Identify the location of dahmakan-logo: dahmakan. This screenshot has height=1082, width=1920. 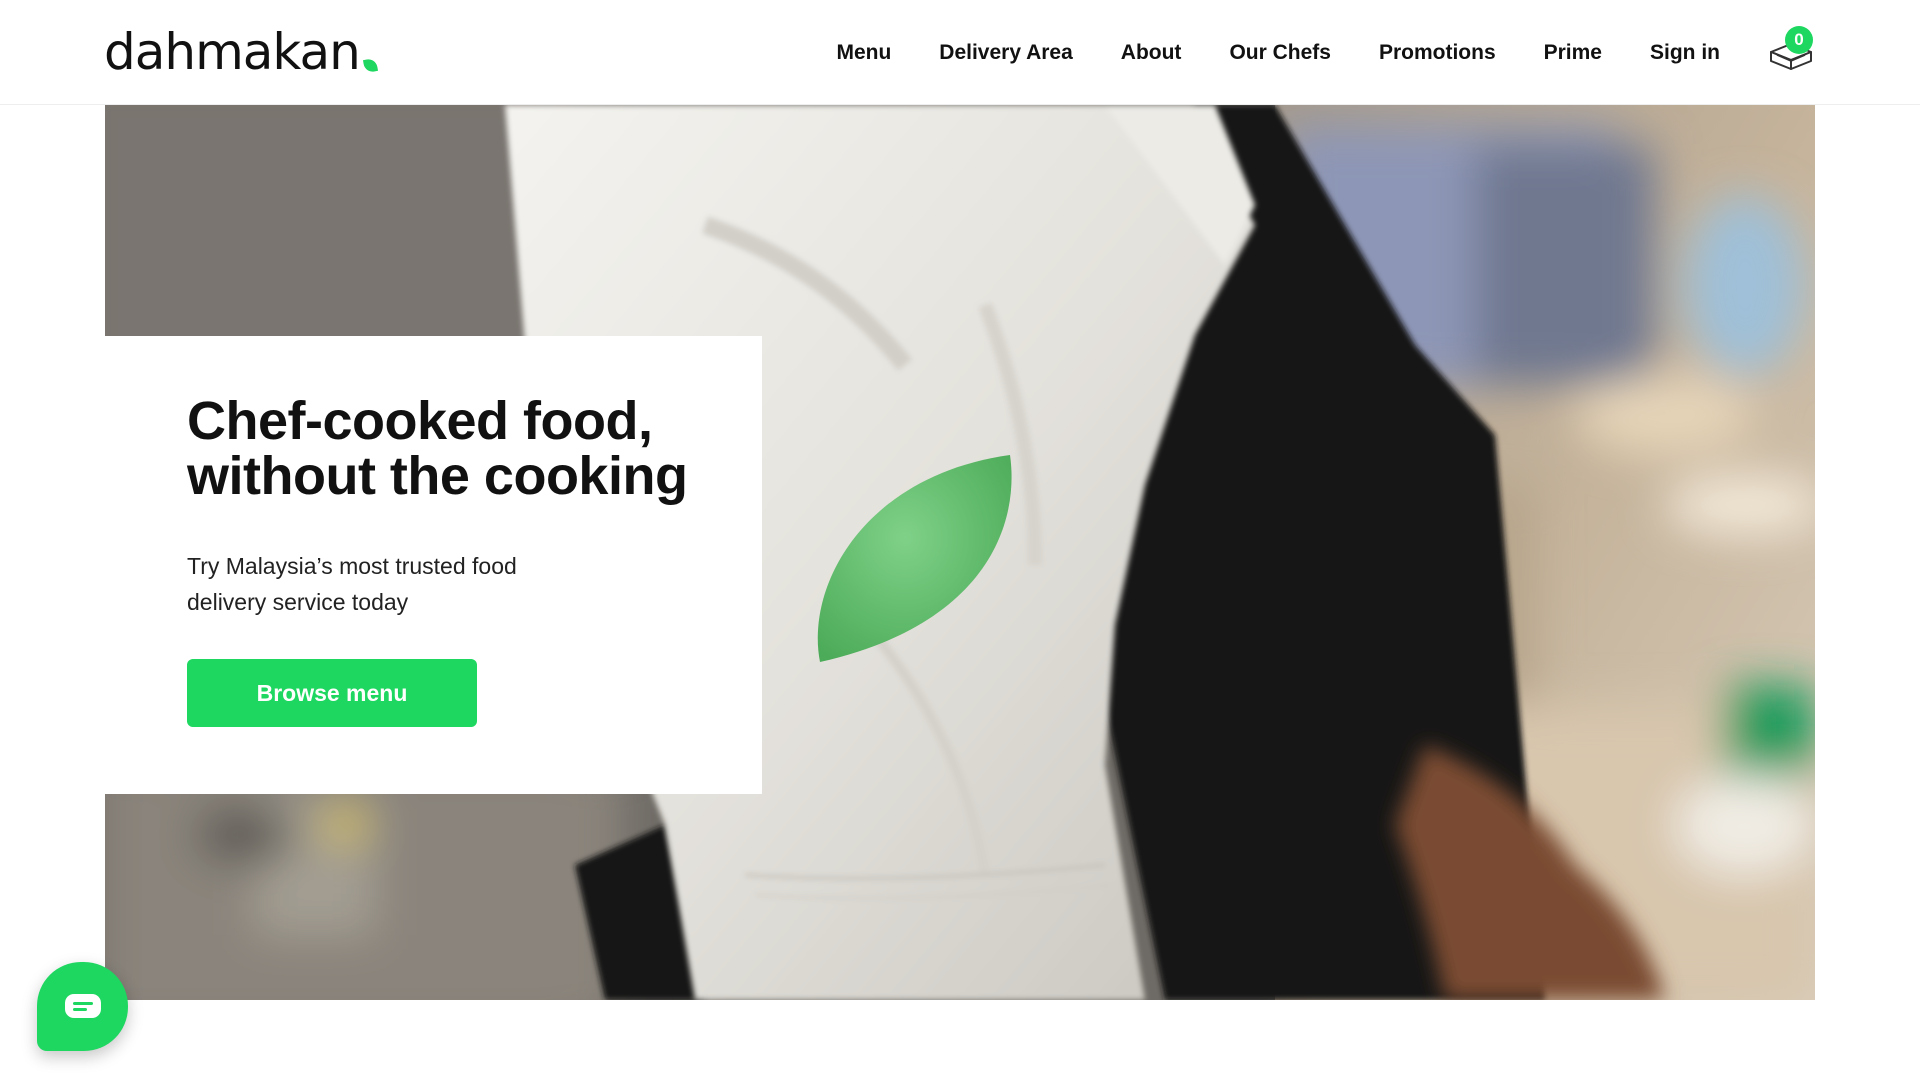
(241, 52).